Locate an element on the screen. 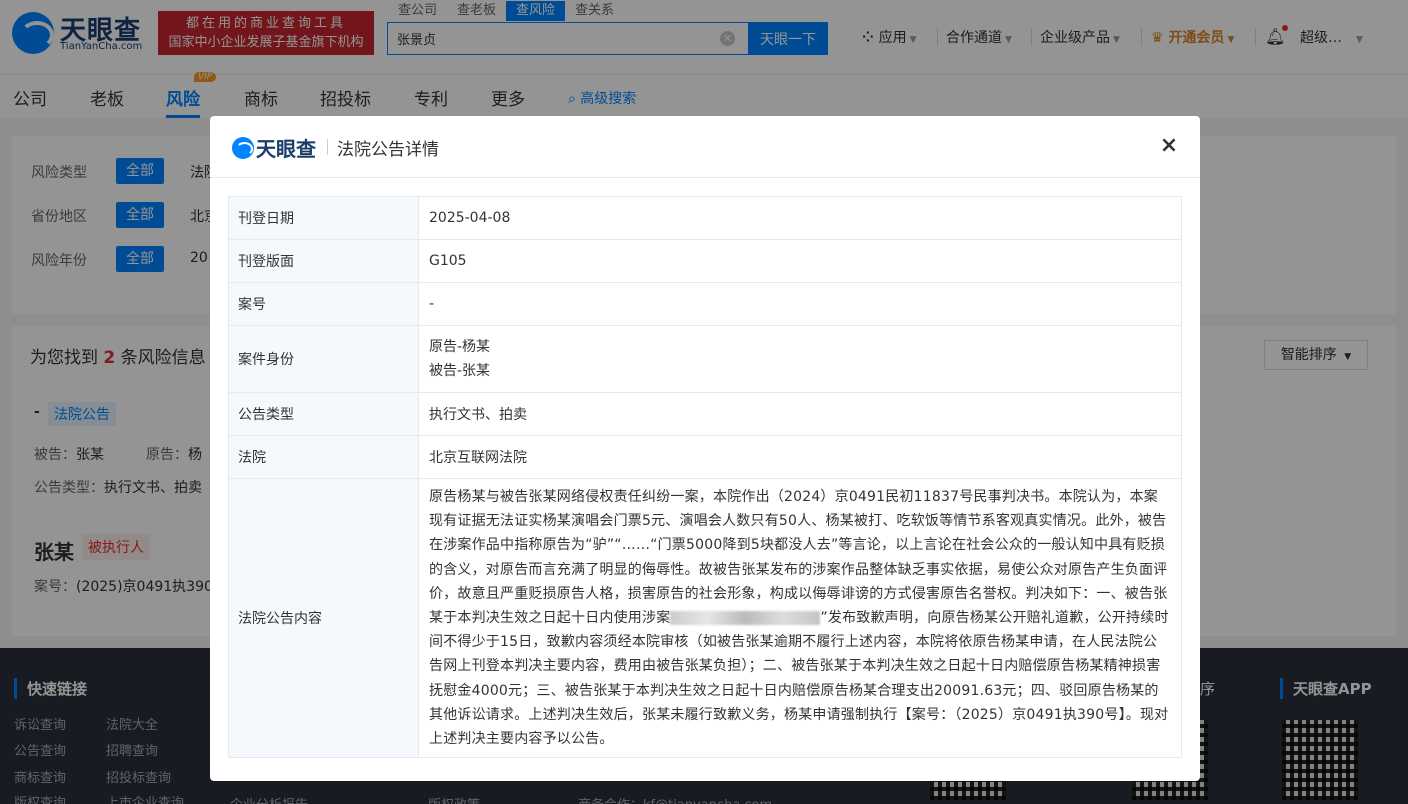  redacted-text is located at coordinates (745, 618).